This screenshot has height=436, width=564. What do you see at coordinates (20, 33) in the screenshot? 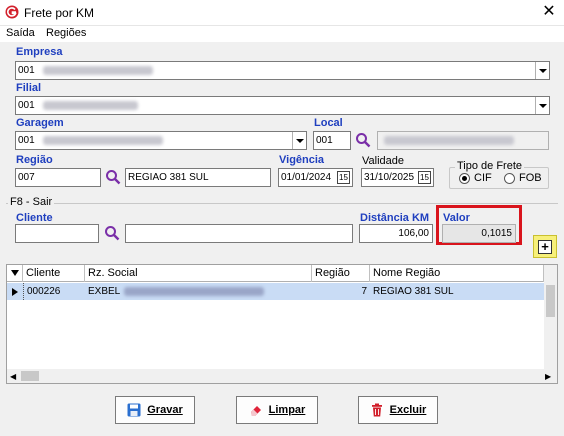
I see `menu-saida: Saída` at bounding box center [20, 33].